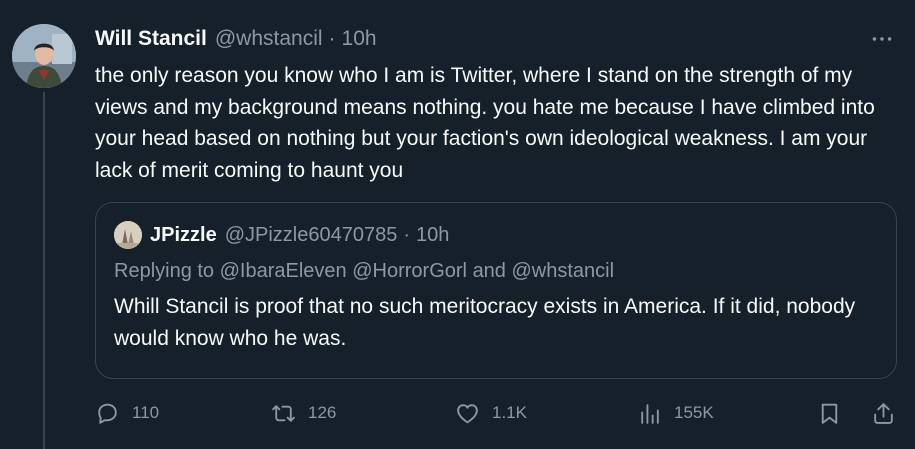  I want to click on repost-count: 126, so click(322, 412).